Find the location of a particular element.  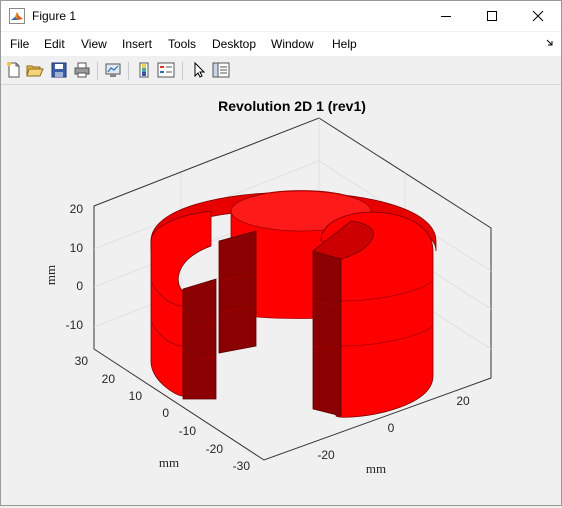

z-tick-label: 10 is located at coordinates (77, 248).